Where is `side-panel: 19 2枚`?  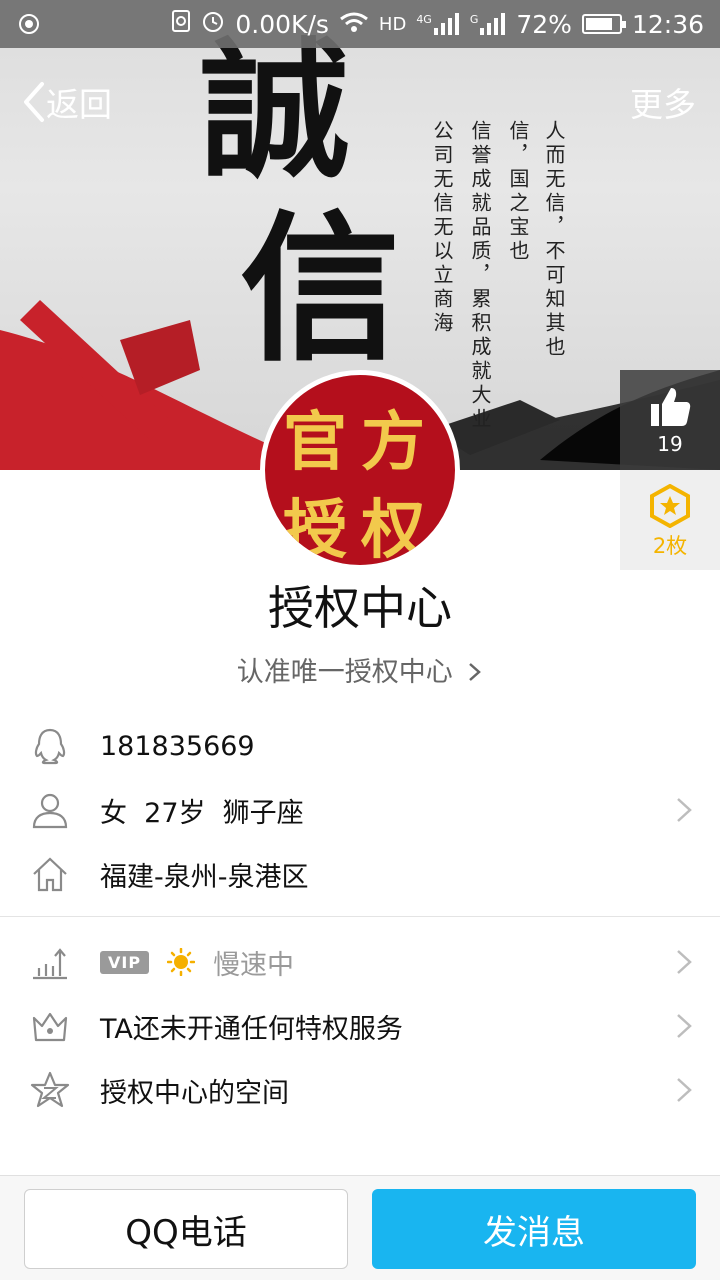
side-panel: 19 2枚 is located at coordinates (670, 470).